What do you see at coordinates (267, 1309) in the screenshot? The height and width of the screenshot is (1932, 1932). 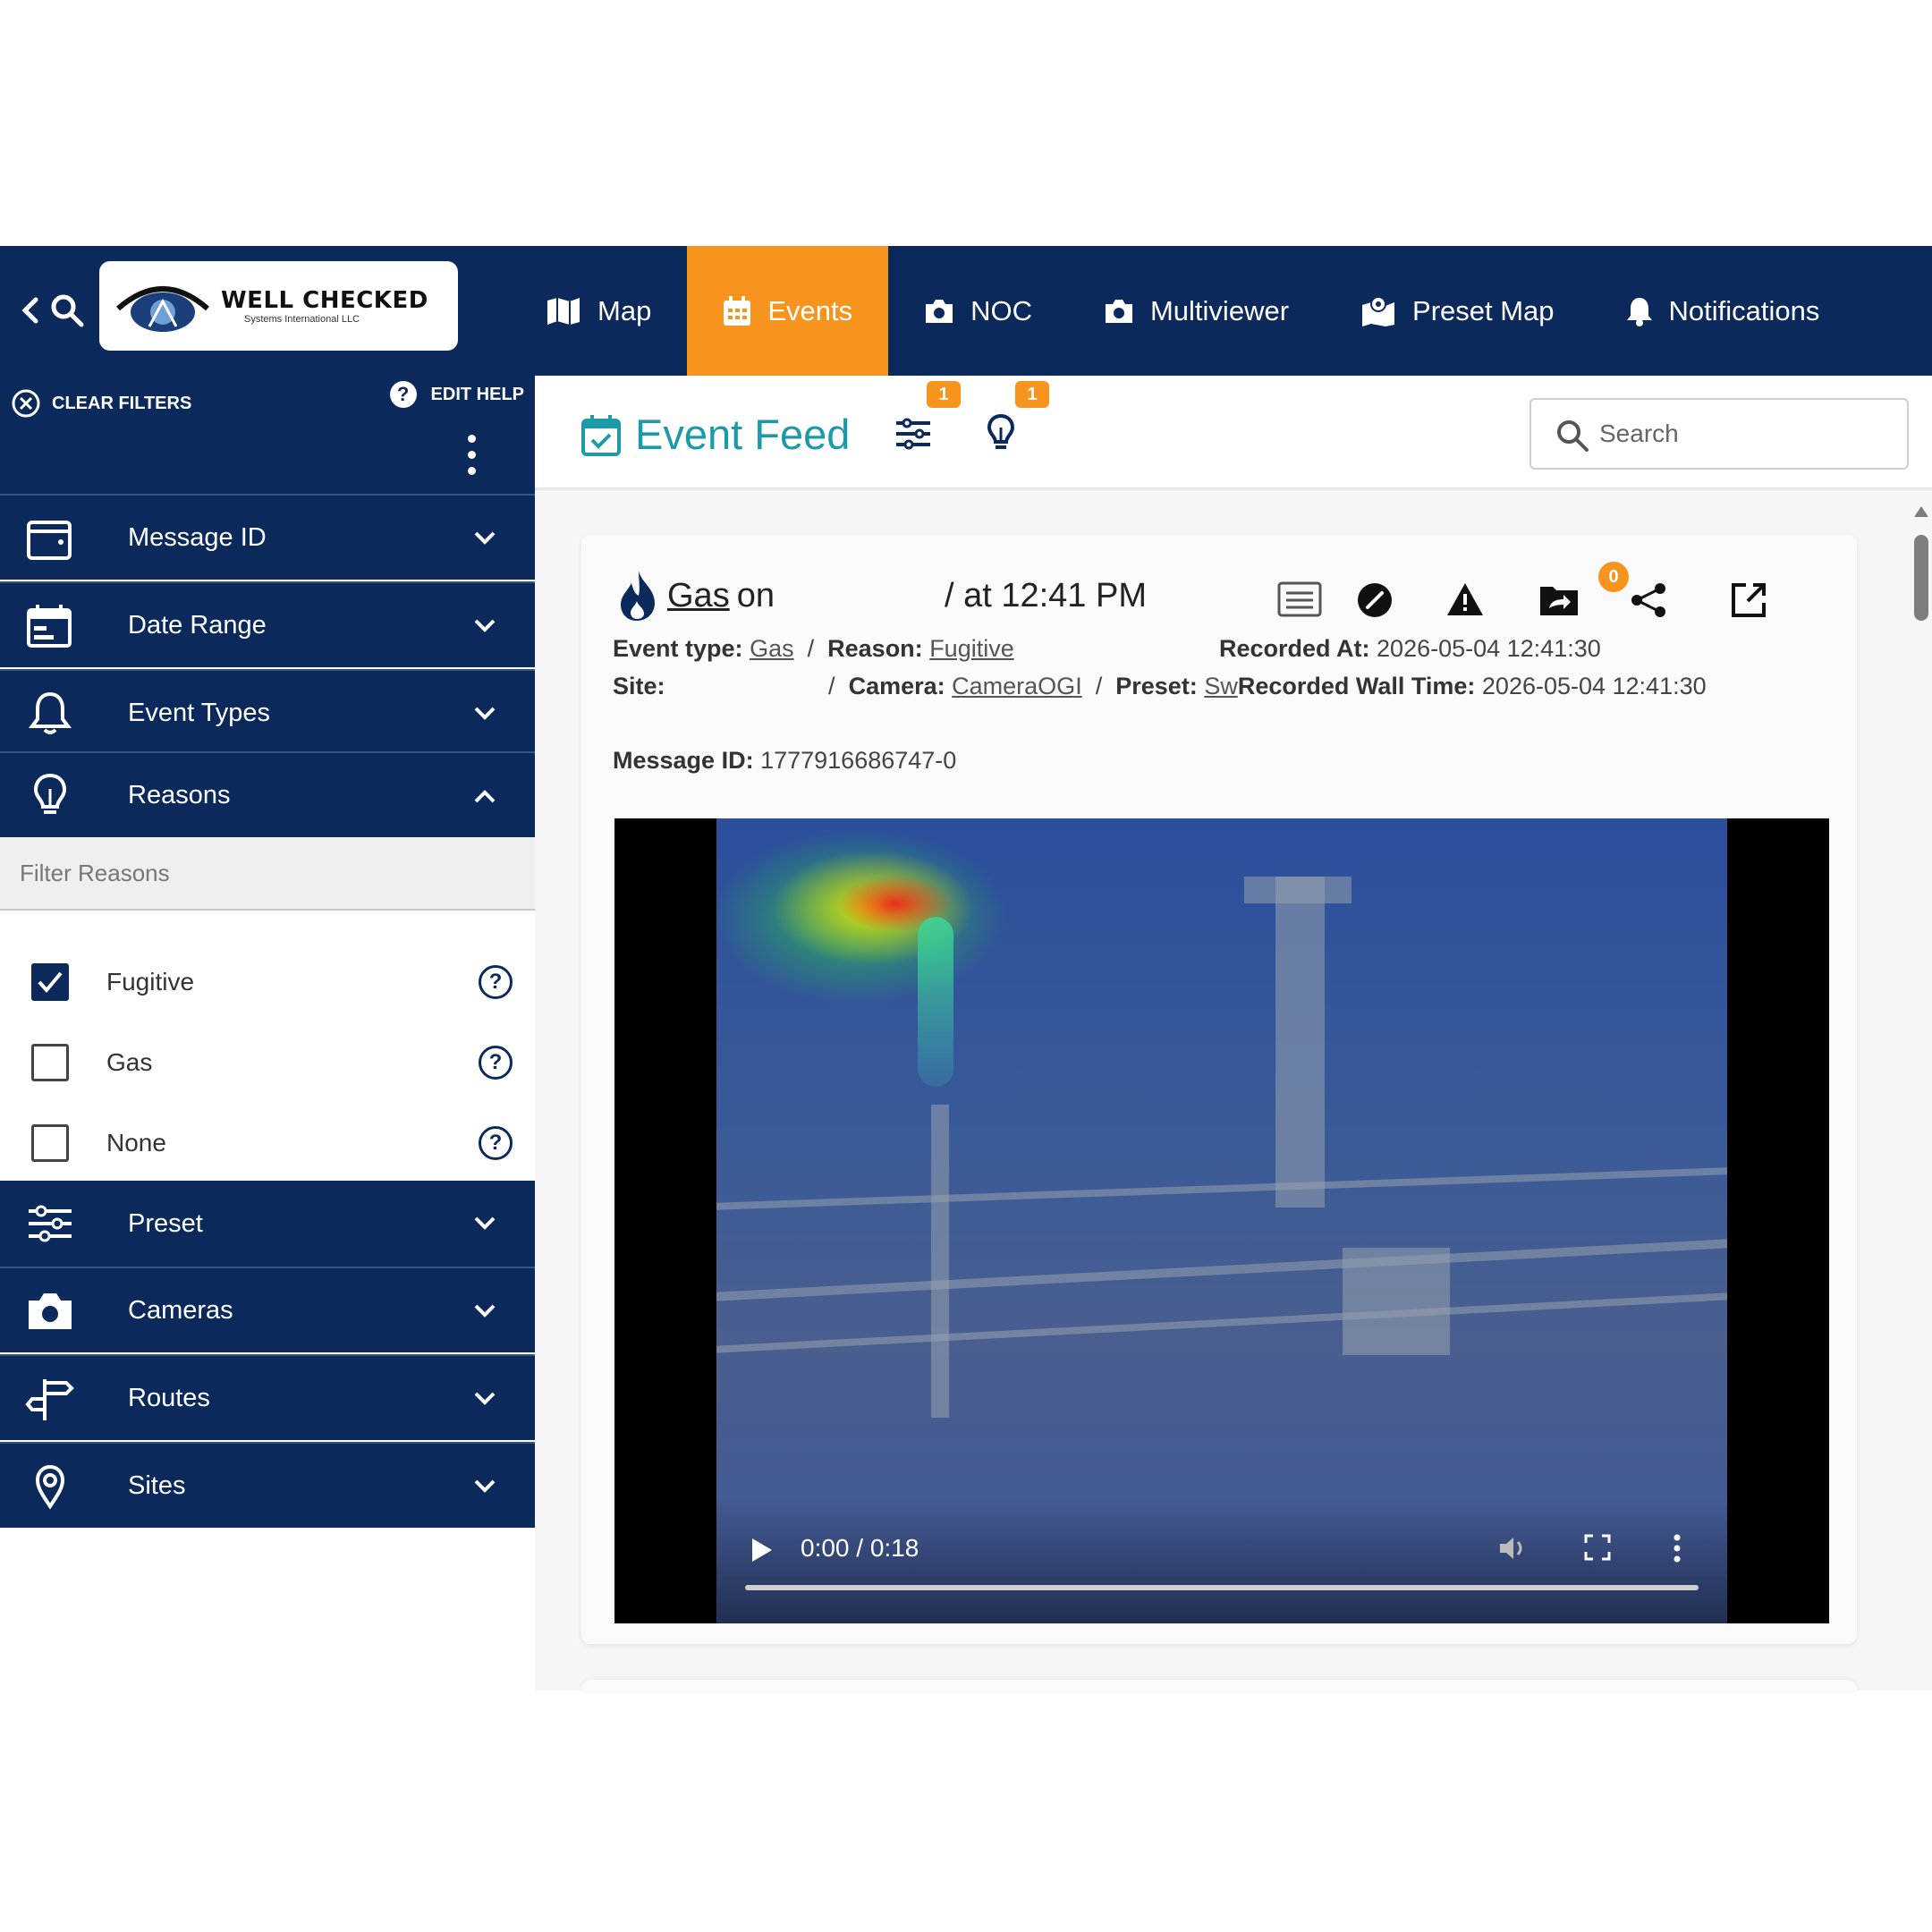 I see `sidebar-section-cameras: Cameras` at bounding box center [267, 1309].